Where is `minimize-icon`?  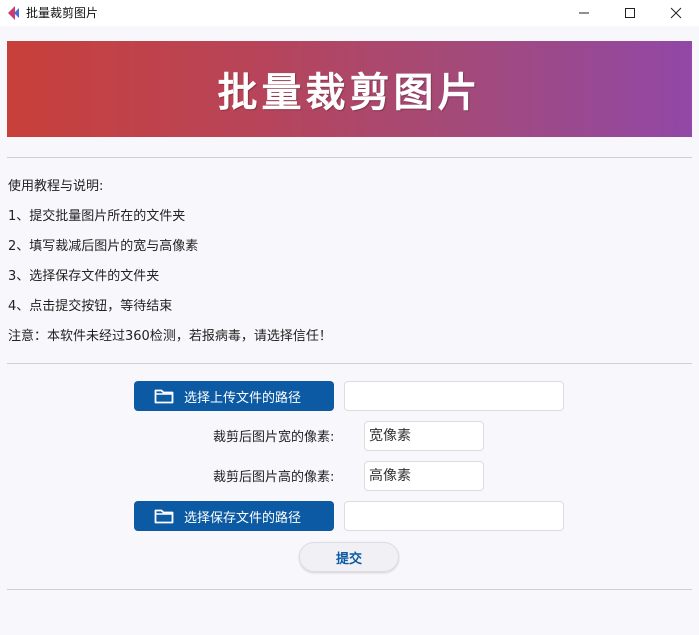 minimize-icon is located at coordinates (584, 13).